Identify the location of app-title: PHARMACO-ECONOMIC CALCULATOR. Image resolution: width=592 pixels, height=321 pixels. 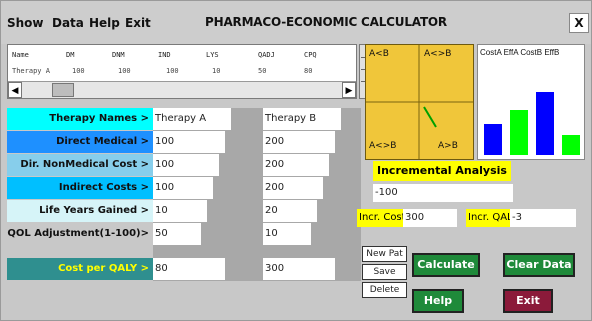
(326, 22).